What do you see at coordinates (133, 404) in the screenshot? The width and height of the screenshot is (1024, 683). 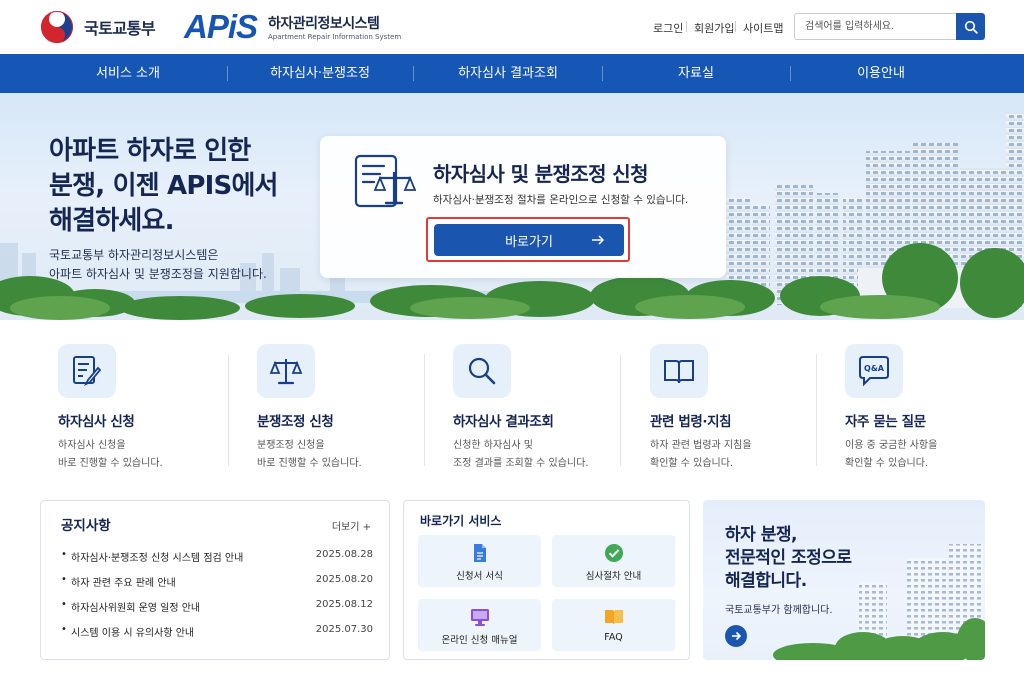 I see `service-review-apply: 하자심사 신청 하자심사 신청을 바로 진행할 수 있습니다.` at bounding box center [133, 404].